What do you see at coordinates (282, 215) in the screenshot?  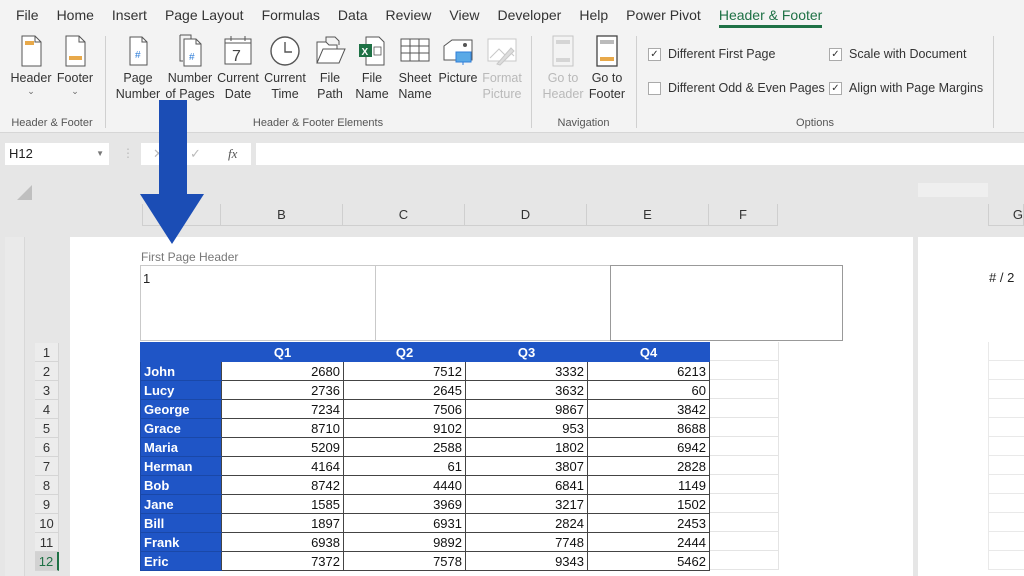 I see `column-header-b: B` at bounding box center [282, 215].